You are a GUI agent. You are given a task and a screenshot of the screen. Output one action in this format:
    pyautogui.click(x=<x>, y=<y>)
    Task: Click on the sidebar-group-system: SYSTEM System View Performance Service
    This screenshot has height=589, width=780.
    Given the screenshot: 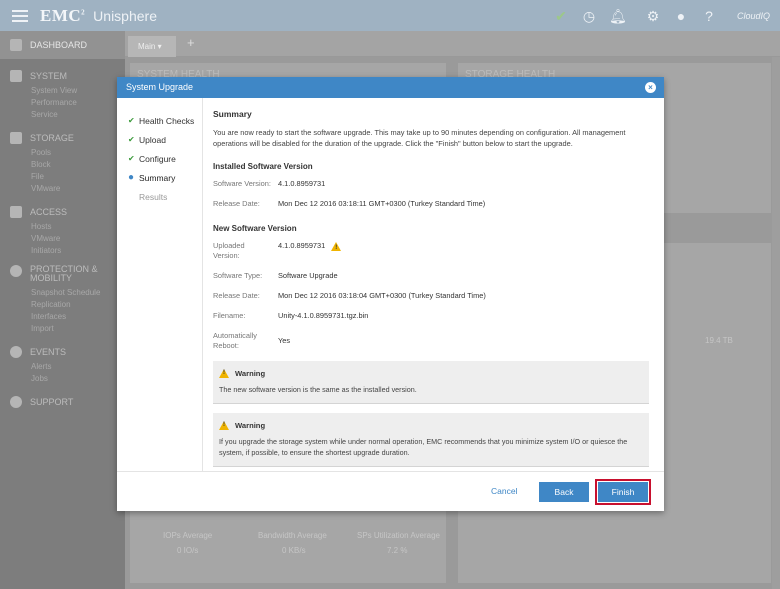 What is the action you would take?
    pyautogui.click(x=62, y=94)
    